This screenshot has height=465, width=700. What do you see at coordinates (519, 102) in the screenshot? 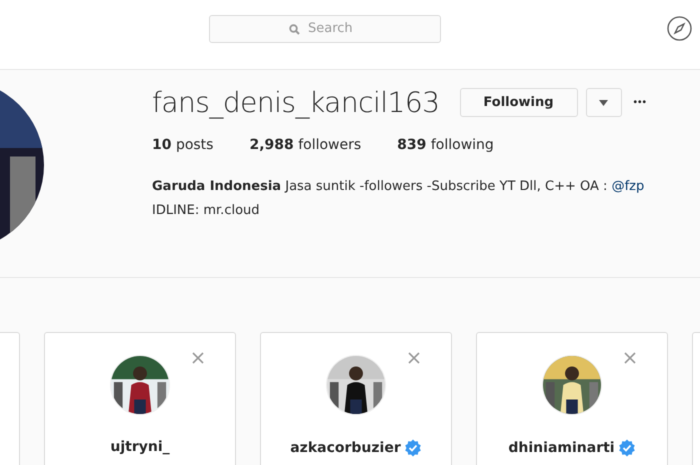
I see `following-button: Following` at bounding box center [519, 102].